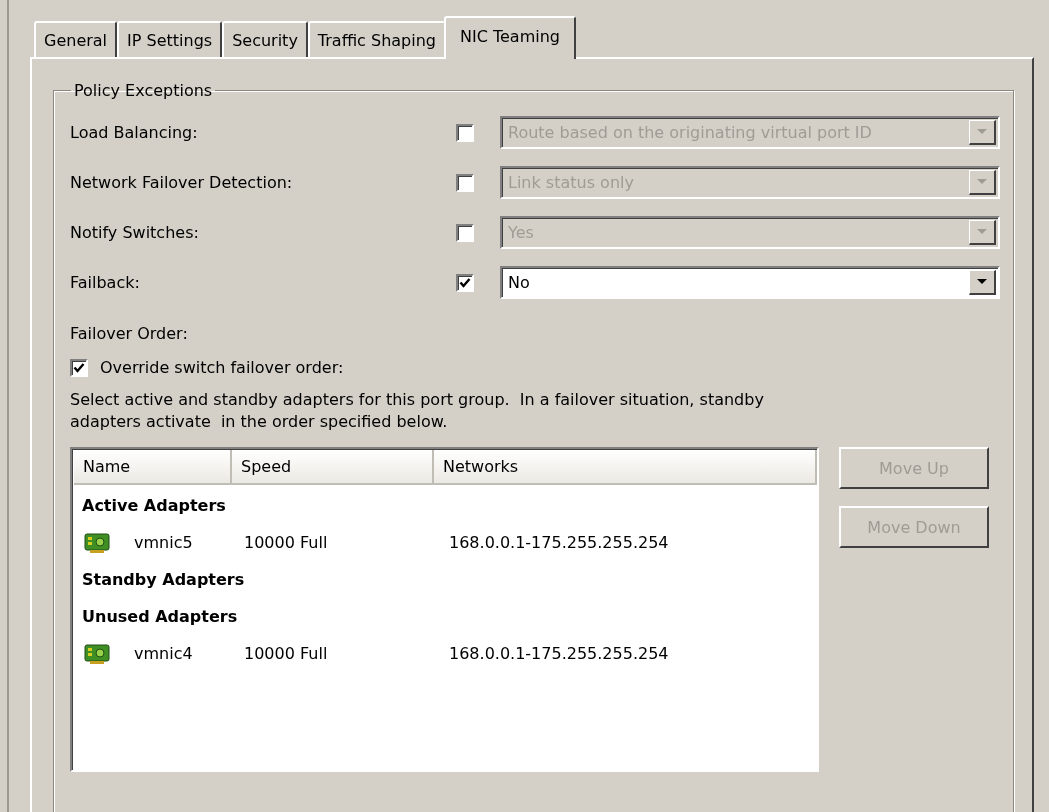  What do you see at coordinates (153, 467) in the screenshot?
I see `column-header: Name` at bounding box center [153, 467].